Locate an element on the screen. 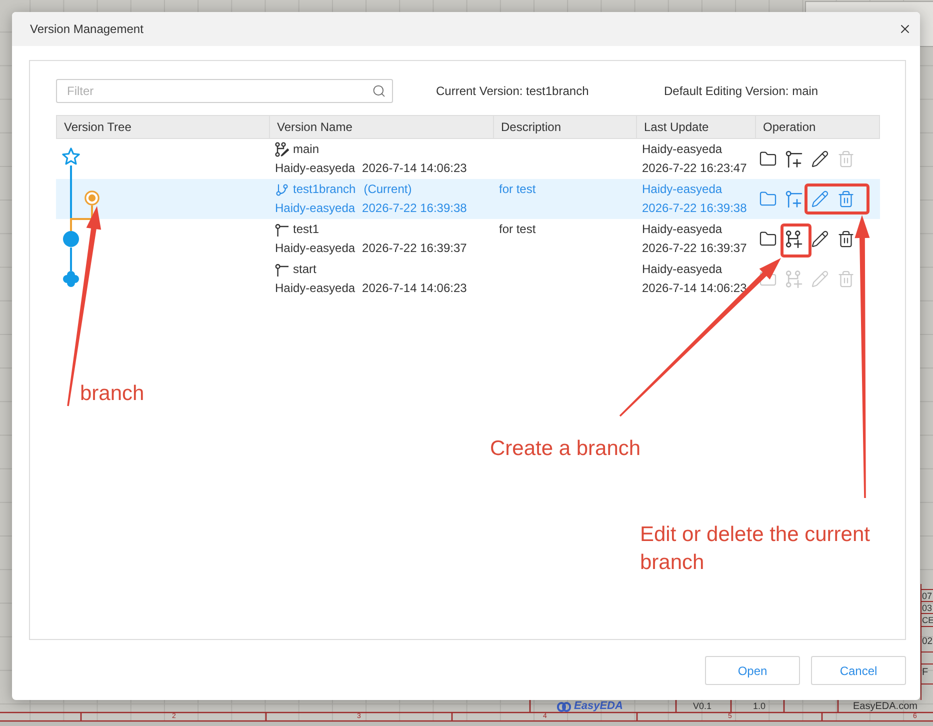 This screenshot has width=933, height=726. cancel-button: Cancel is located at coordinates (858, 670).